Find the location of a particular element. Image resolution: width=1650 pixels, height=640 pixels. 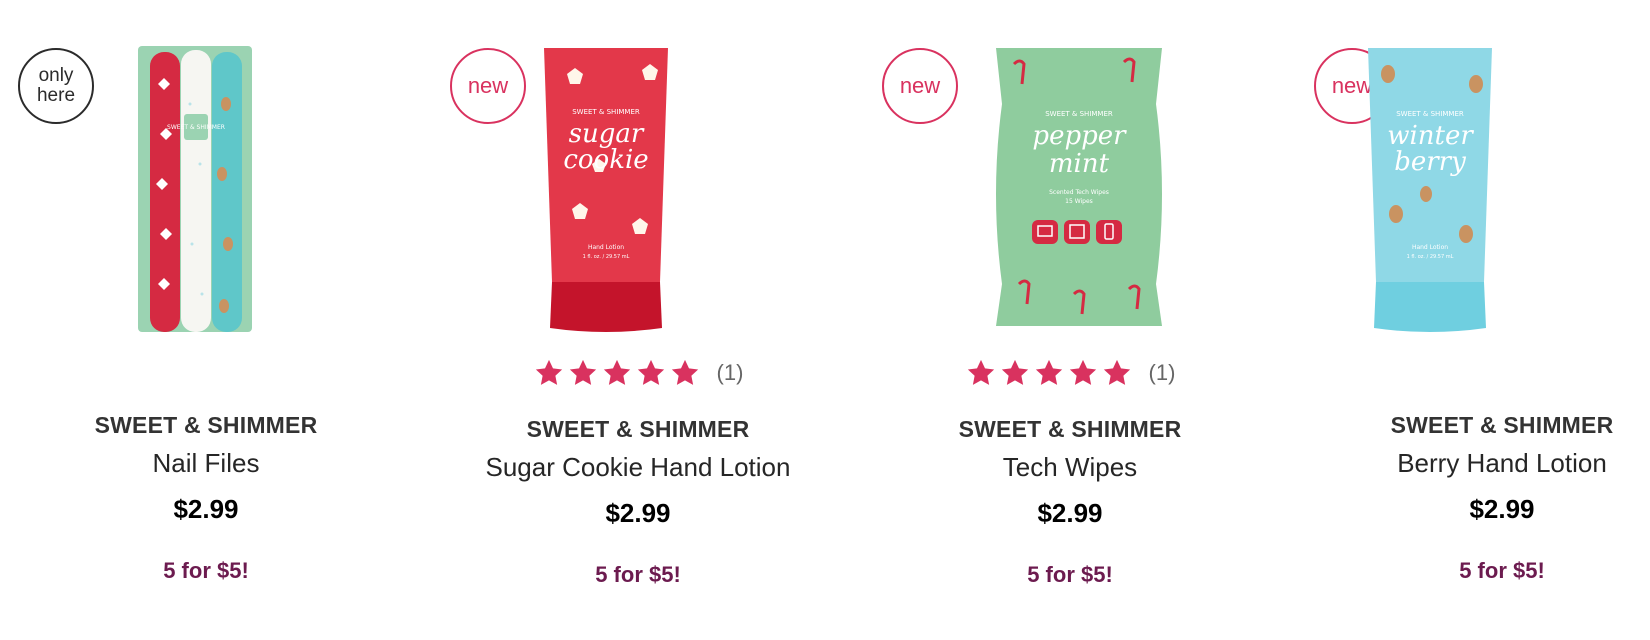

image-title-line2: berry is located at coordinates (1430, 162).